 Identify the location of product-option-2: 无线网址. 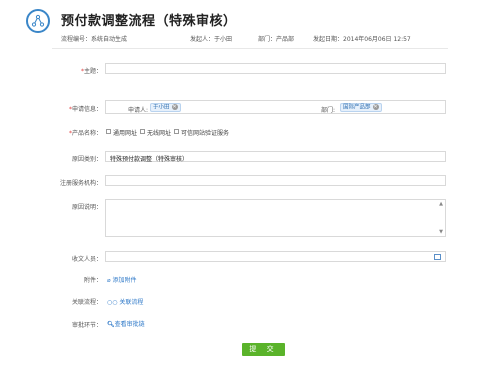
(159, 133).